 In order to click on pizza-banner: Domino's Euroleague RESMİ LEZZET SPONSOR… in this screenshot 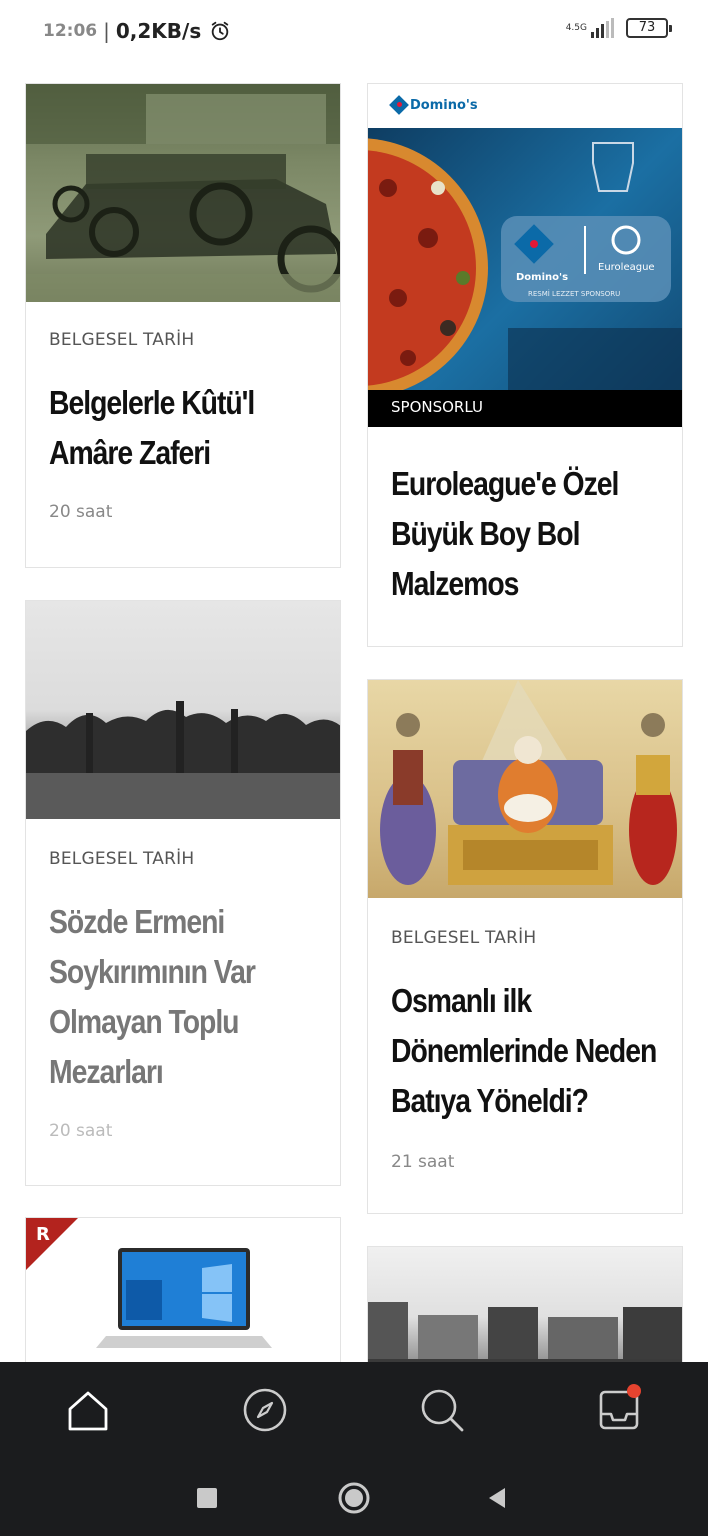, I will do `click(525, 264)`.